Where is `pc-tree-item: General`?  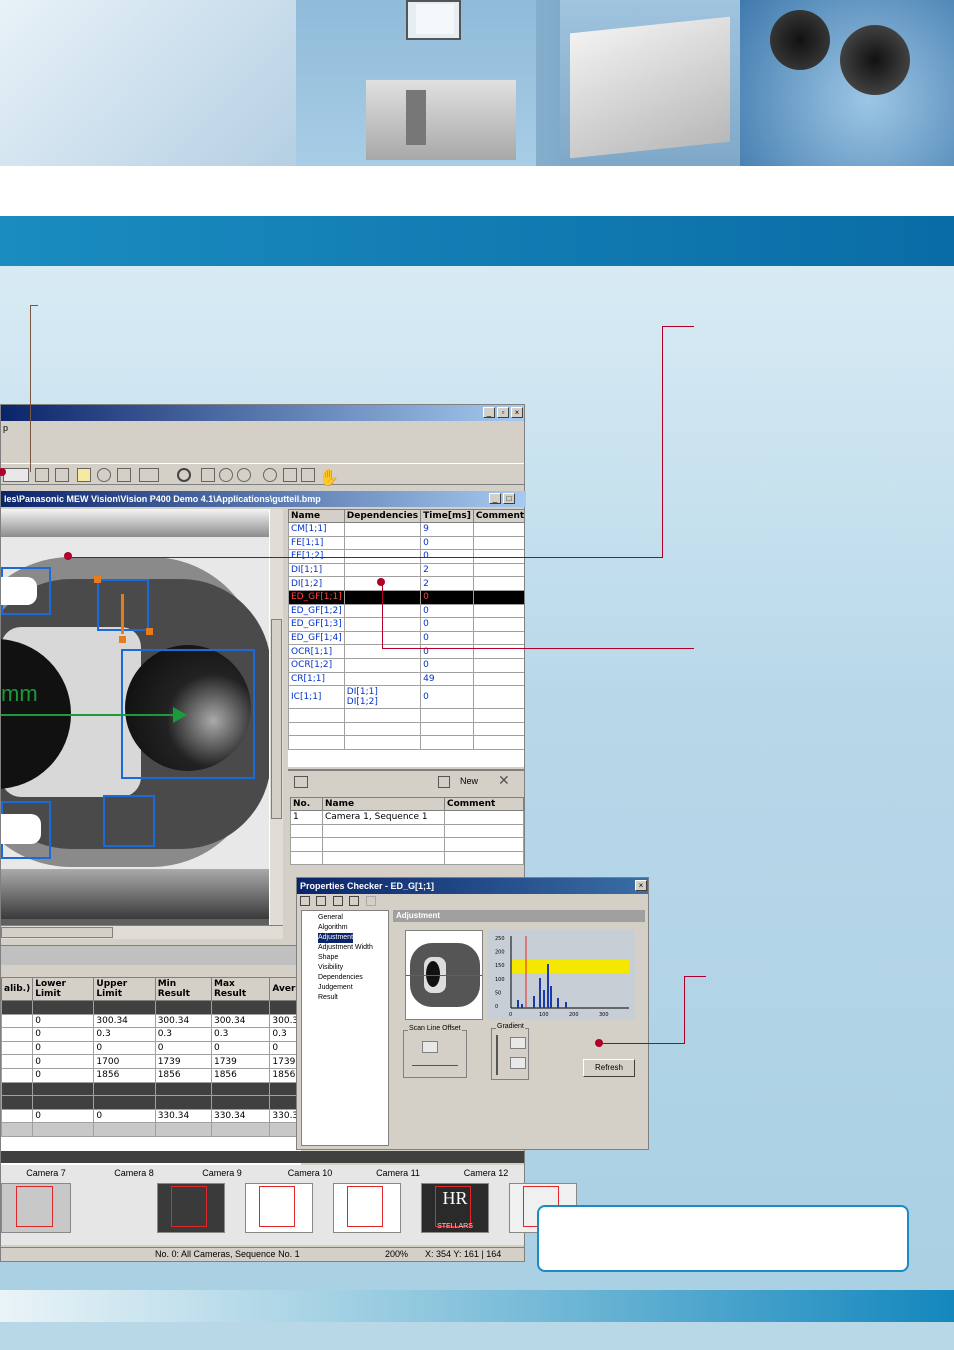 pc-tree-item: General is located at coordinates (353, 918).